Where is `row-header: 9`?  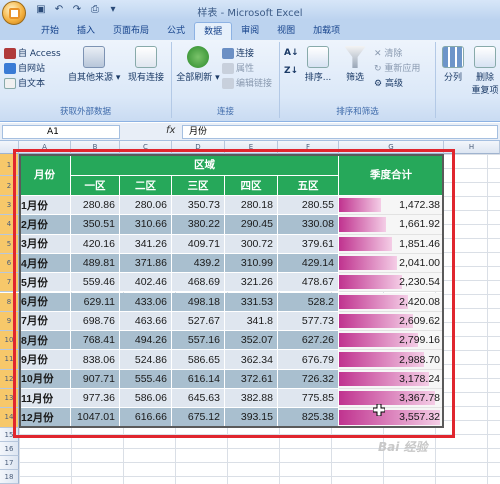 row-header: 9 is located at coordinates (9, 321).